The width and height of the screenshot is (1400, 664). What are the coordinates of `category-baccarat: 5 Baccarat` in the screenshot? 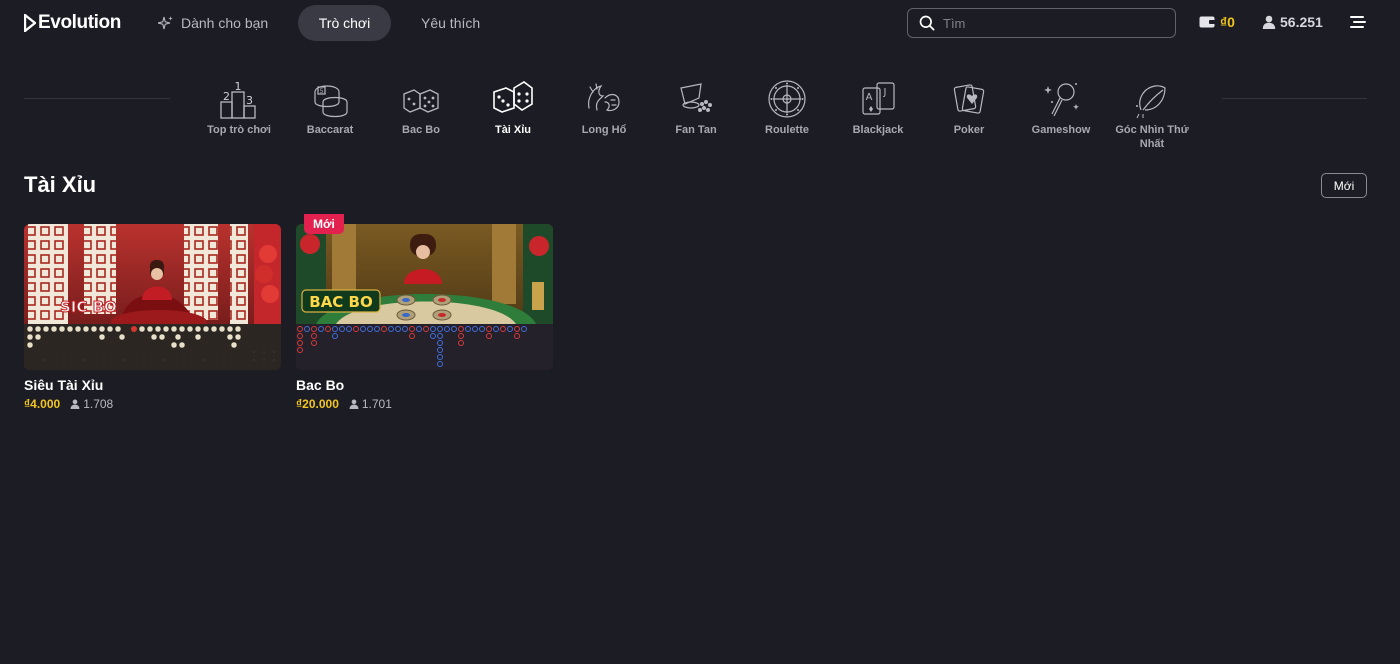 It's located at (330, 107).